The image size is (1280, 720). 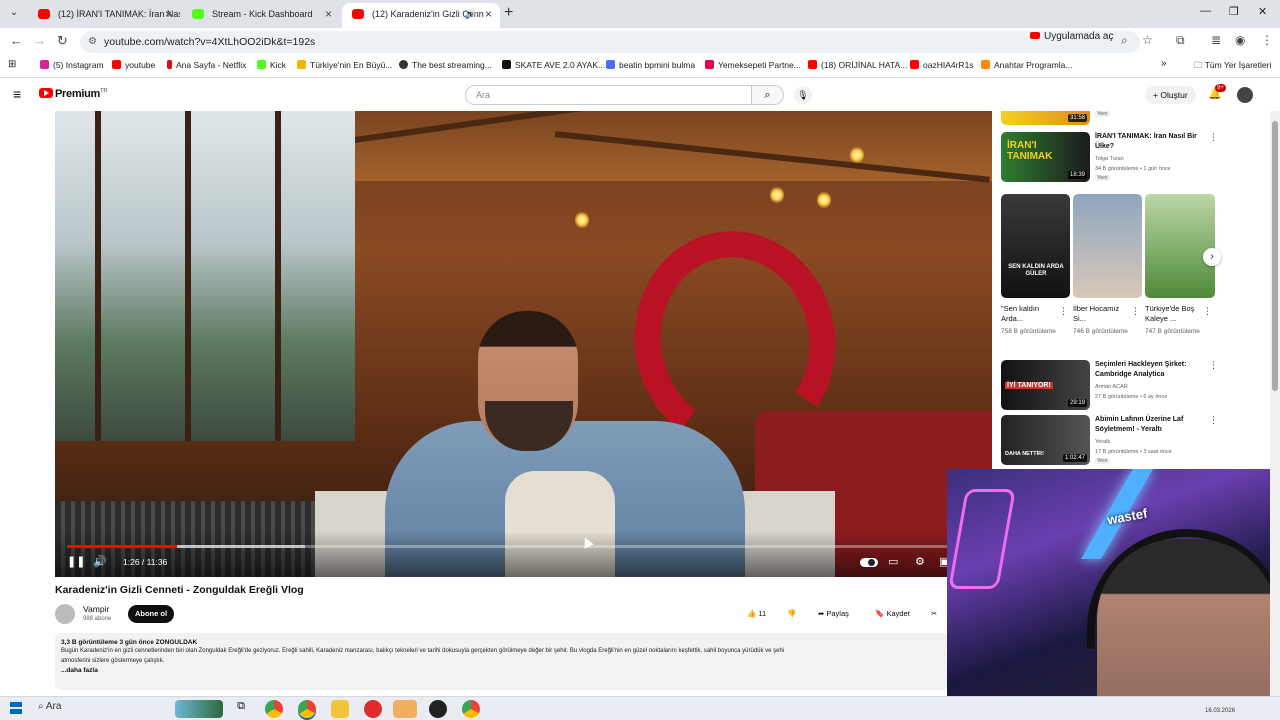 I want to click on create-button: + Oluştur, so click(x=1170, y=95).